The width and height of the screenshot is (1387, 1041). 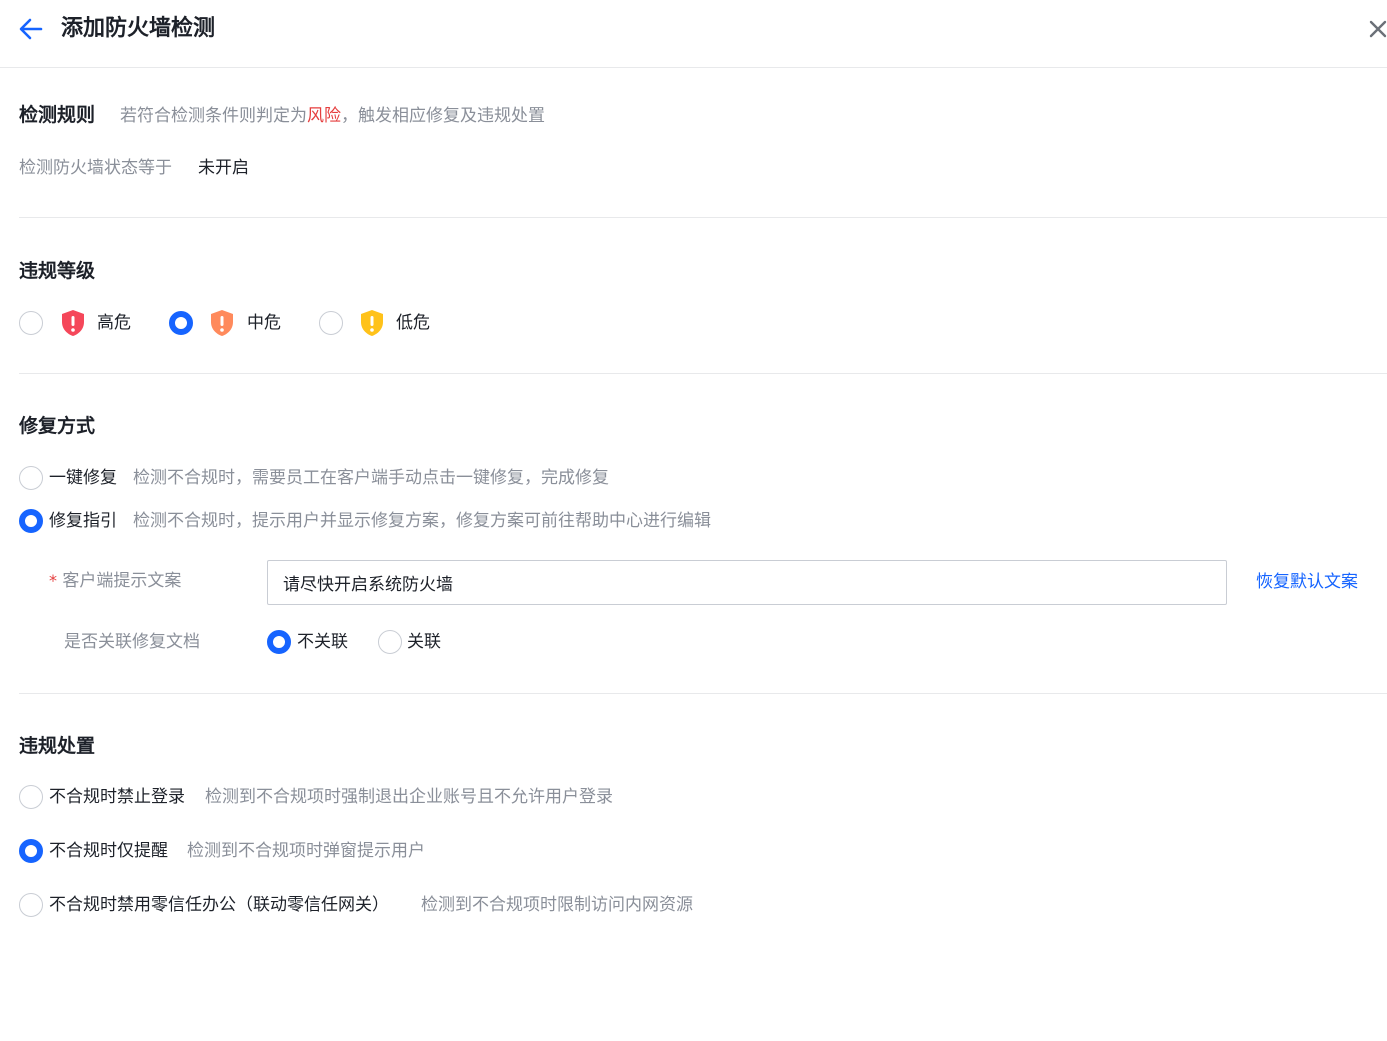 What do you see at coordinates (108, 851) in the screenshot?
I see `handling-remind-label: 不合规时仅提醒` at bounding box center [108, 851].